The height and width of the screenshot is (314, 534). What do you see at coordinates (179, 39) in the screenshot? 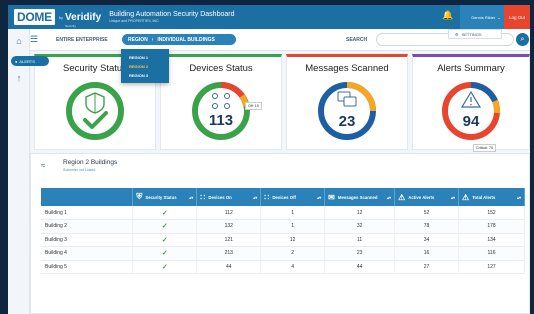
I see `breadcrumb: REGION › INDIVIDUAL BUILDINGS` at bounding box center [179, 39].